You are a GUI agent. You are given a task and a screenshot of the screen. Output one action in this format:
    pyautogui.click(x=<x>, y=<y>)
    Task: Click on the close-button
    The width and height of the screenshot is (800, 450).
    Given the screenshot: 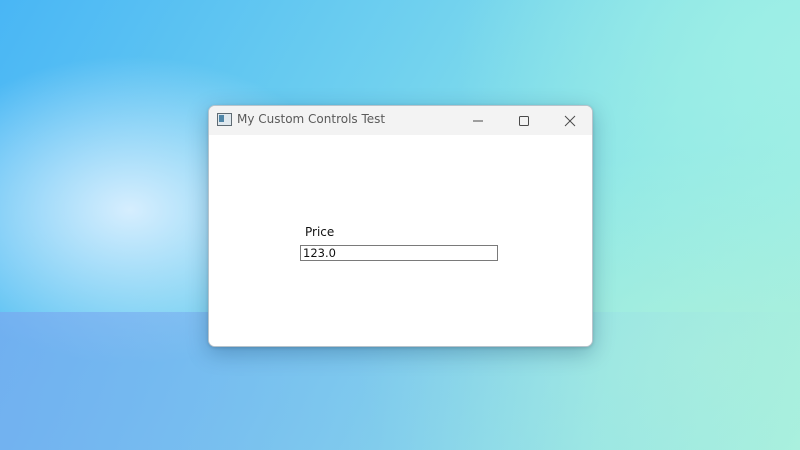 What is the action you would take?
    pyautogui.click(x=569, y=120)
    